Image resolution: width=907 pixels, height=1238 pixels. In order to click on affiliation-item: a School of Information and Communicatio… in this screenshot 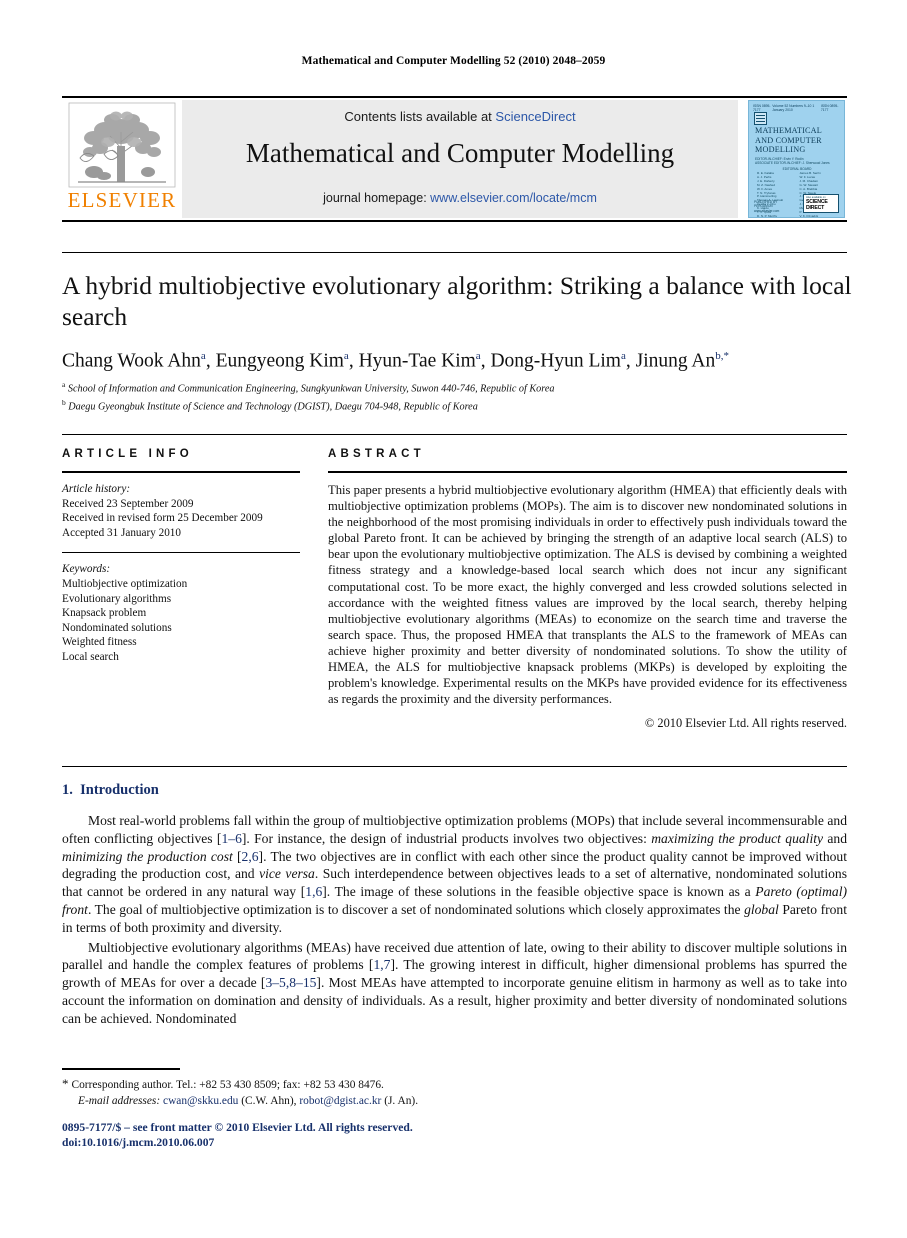, I will do `click(459, 387)`.